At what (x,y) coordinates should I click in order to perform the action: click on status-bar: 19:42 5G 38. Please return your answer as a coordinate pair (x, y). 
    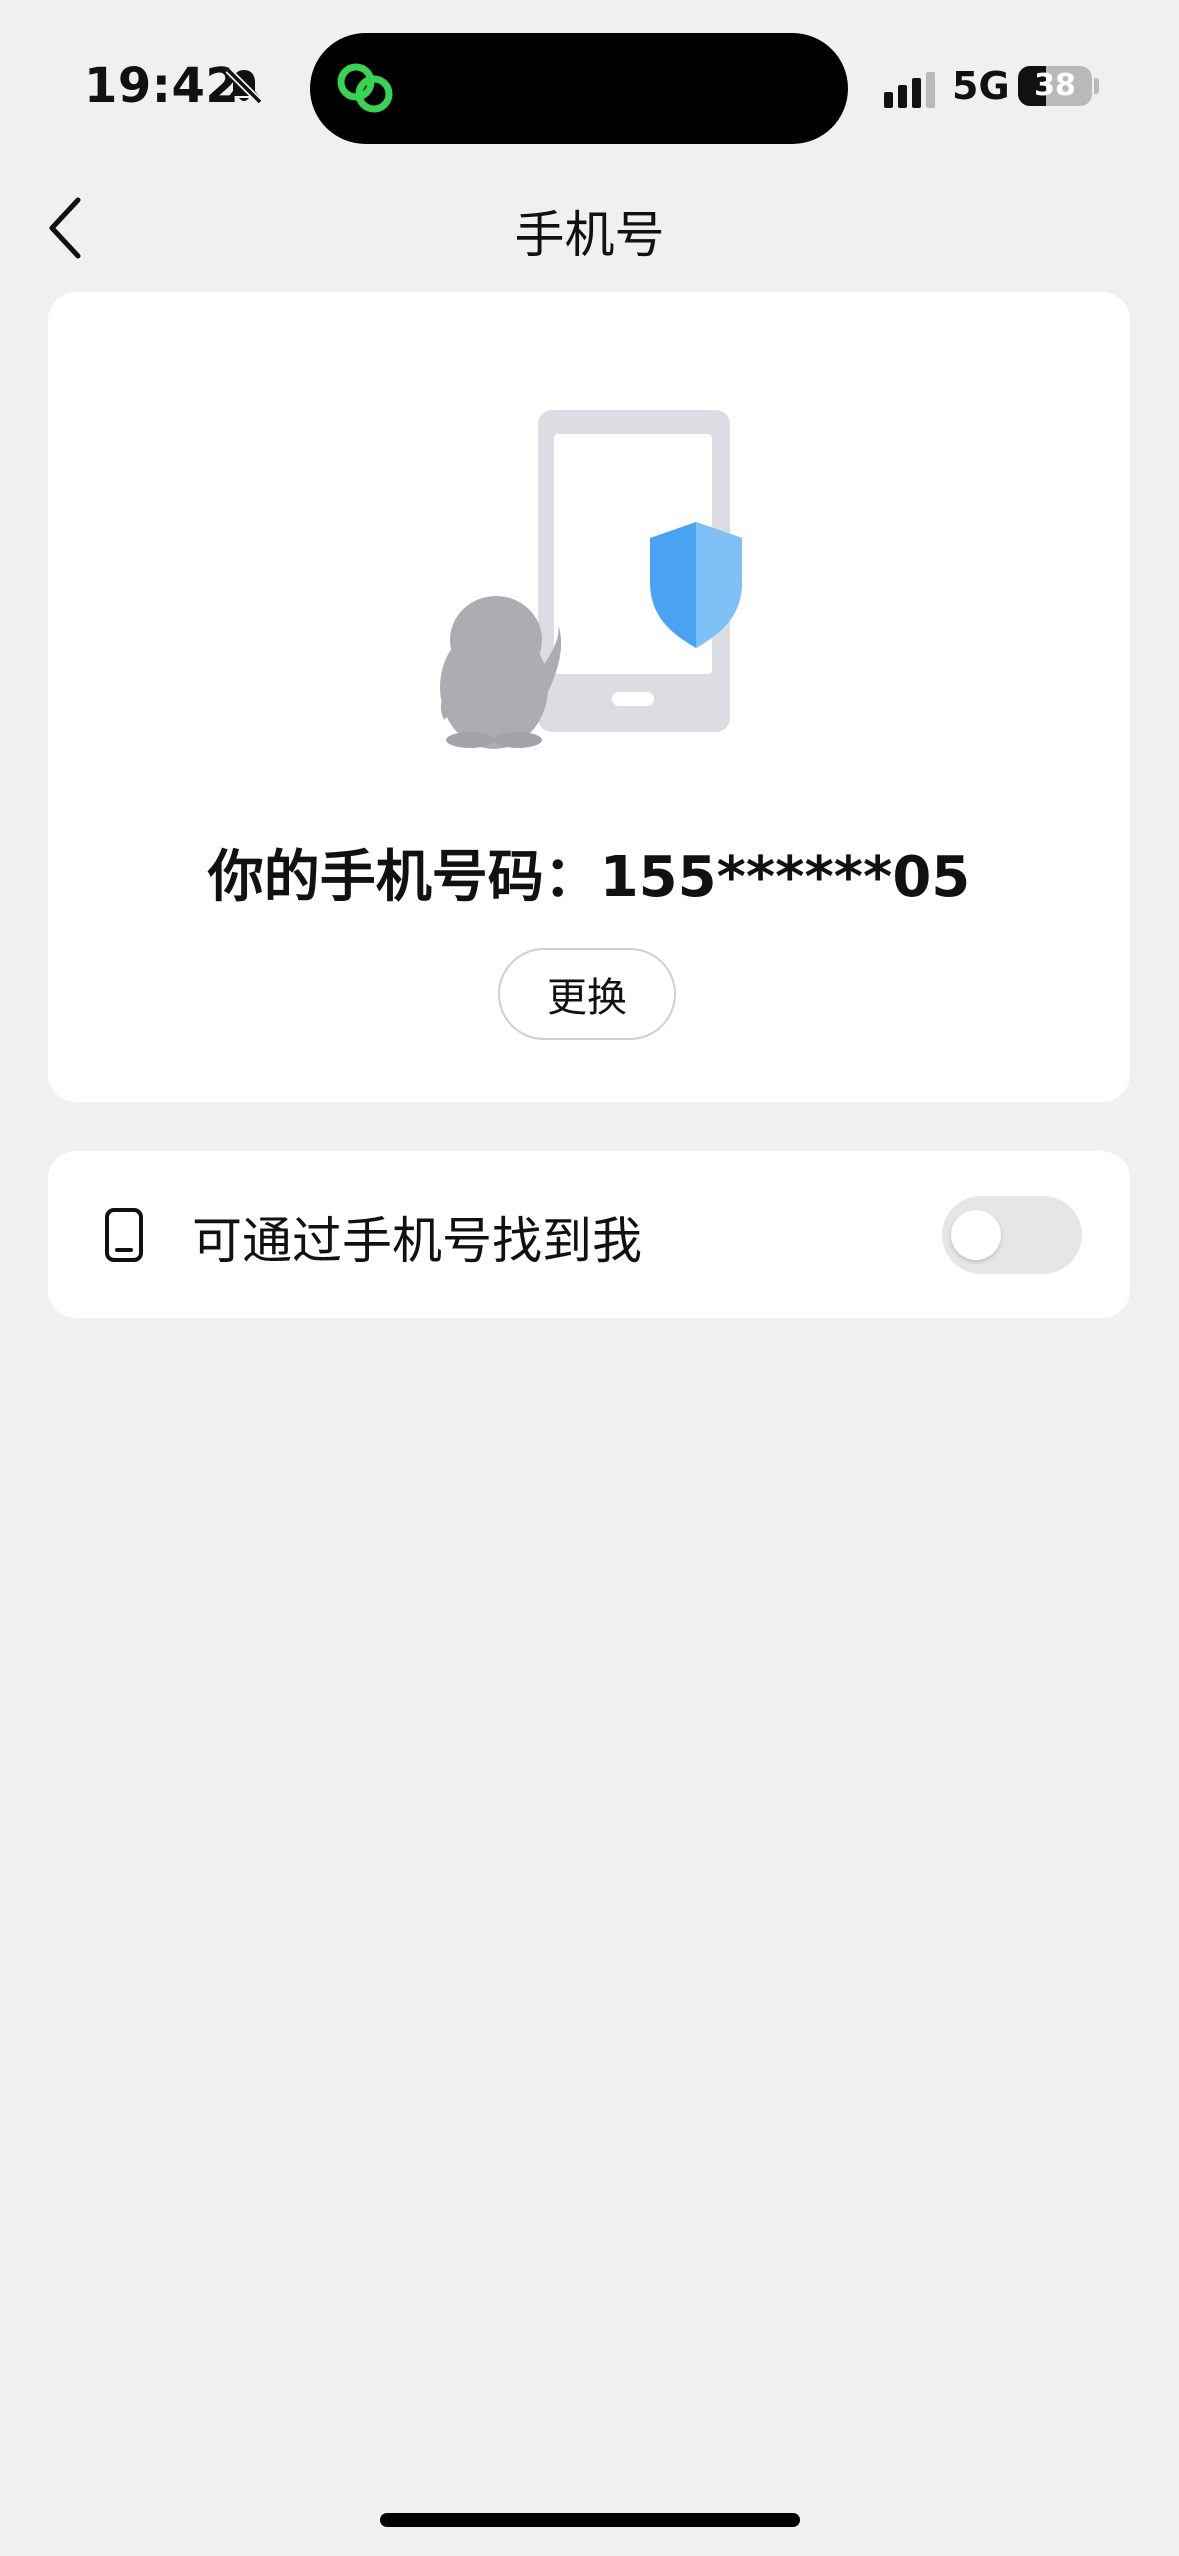
    Looking at the image, I should click on (589, 85).